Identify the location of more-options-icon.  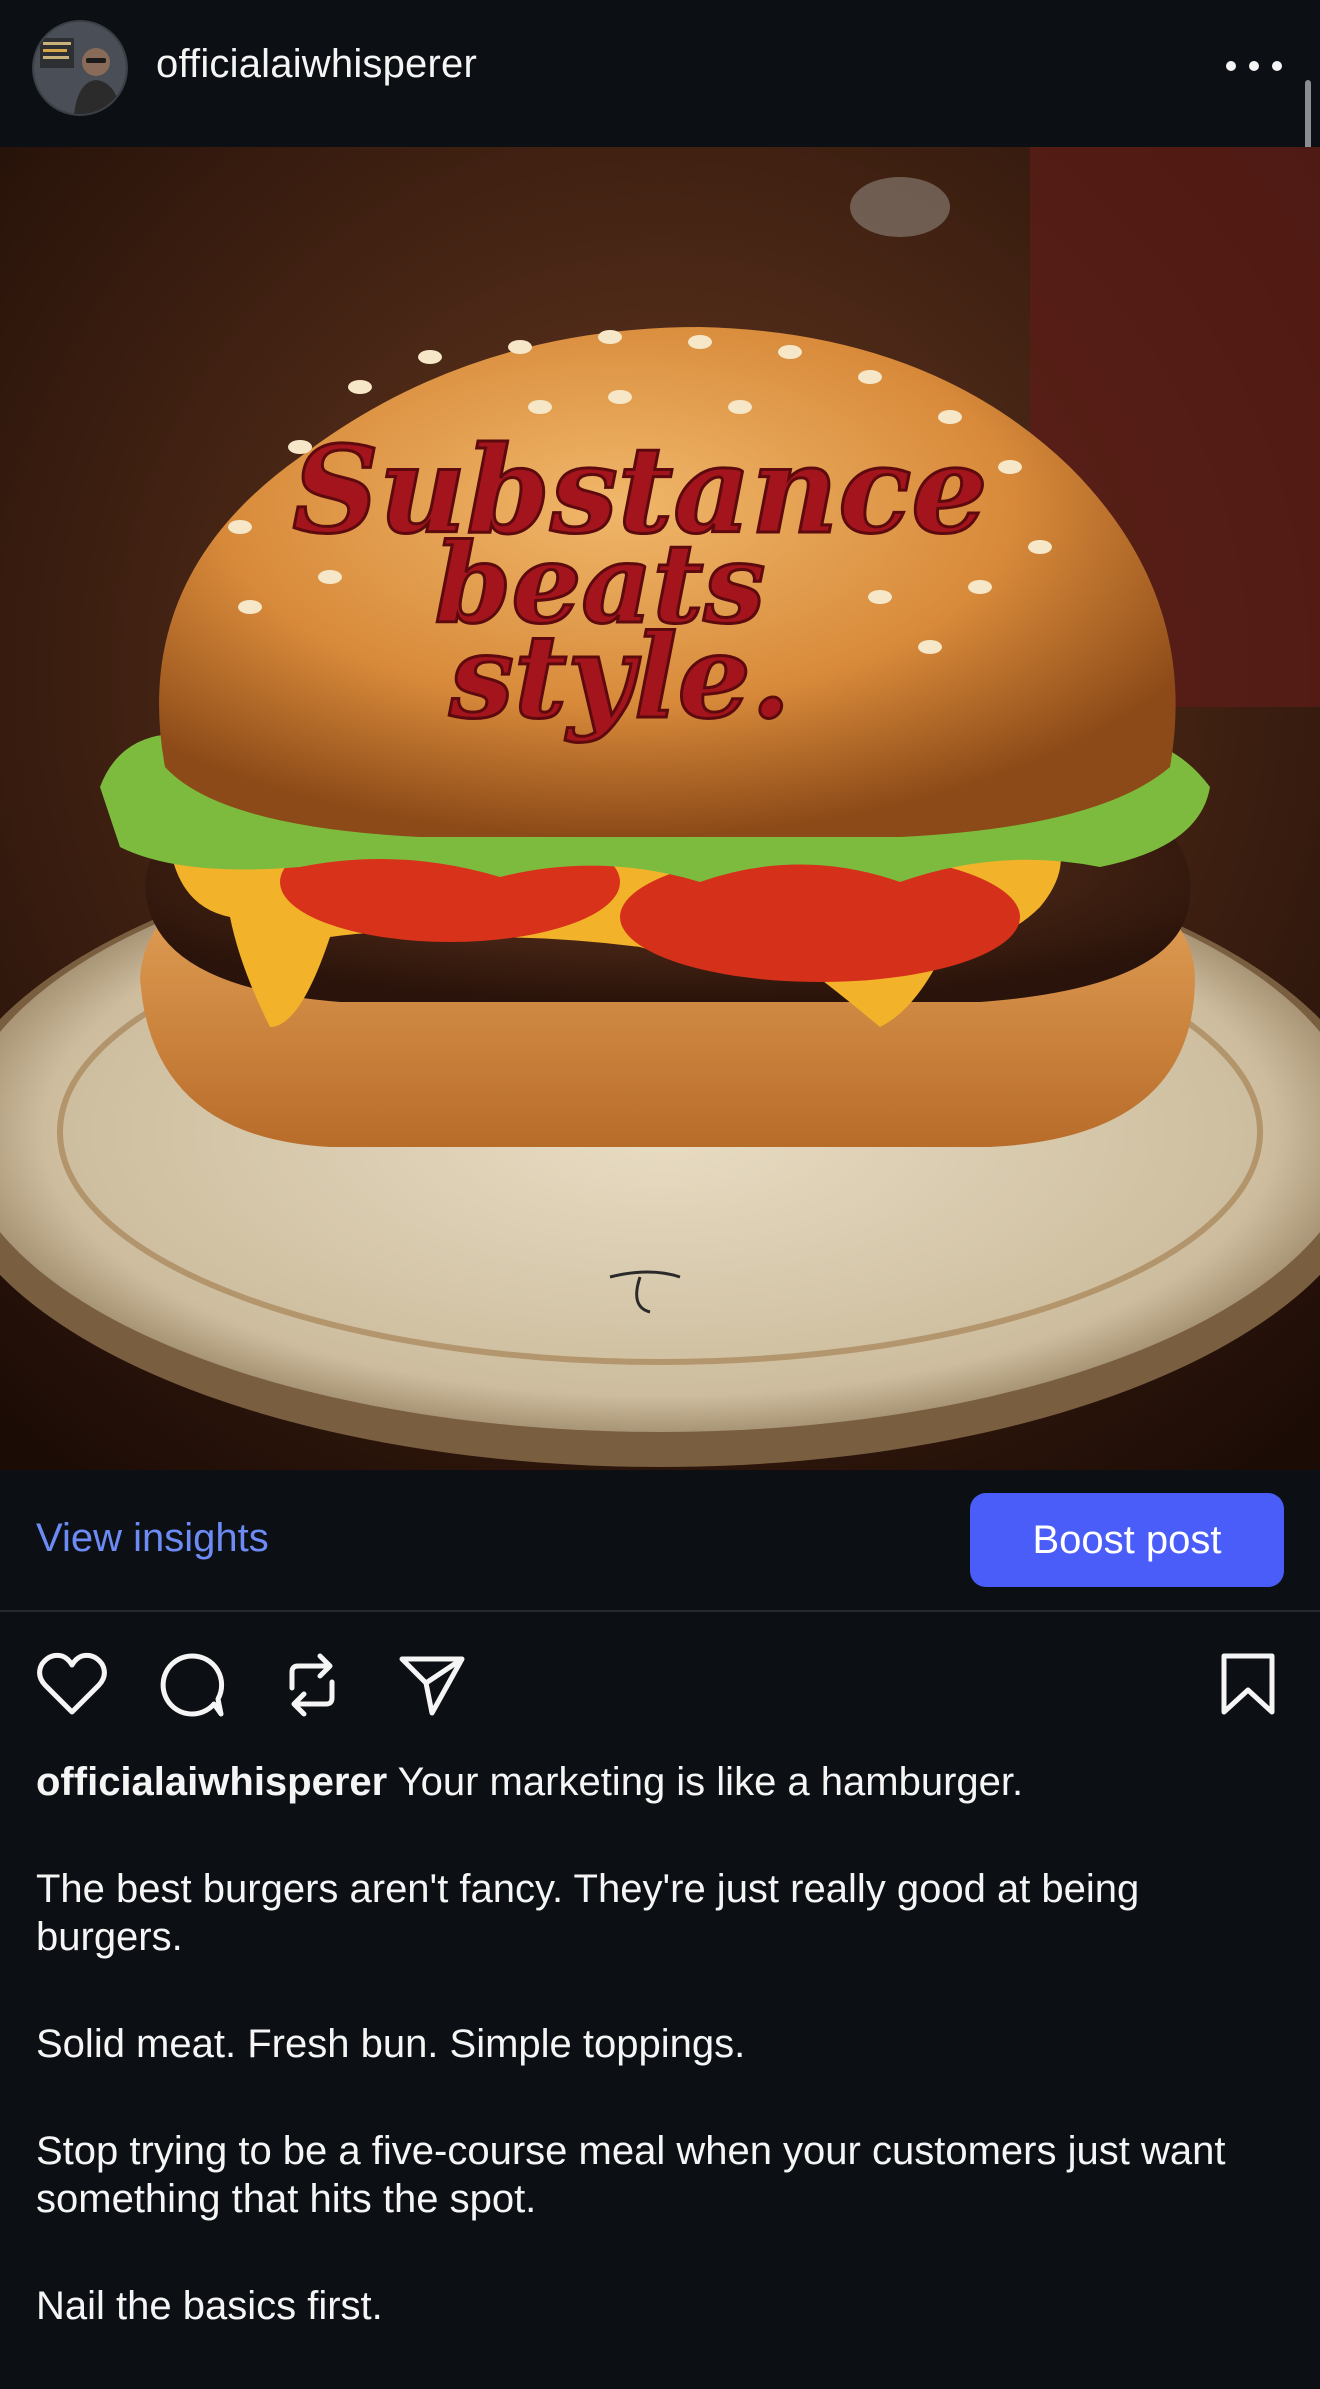
(1254, 66).